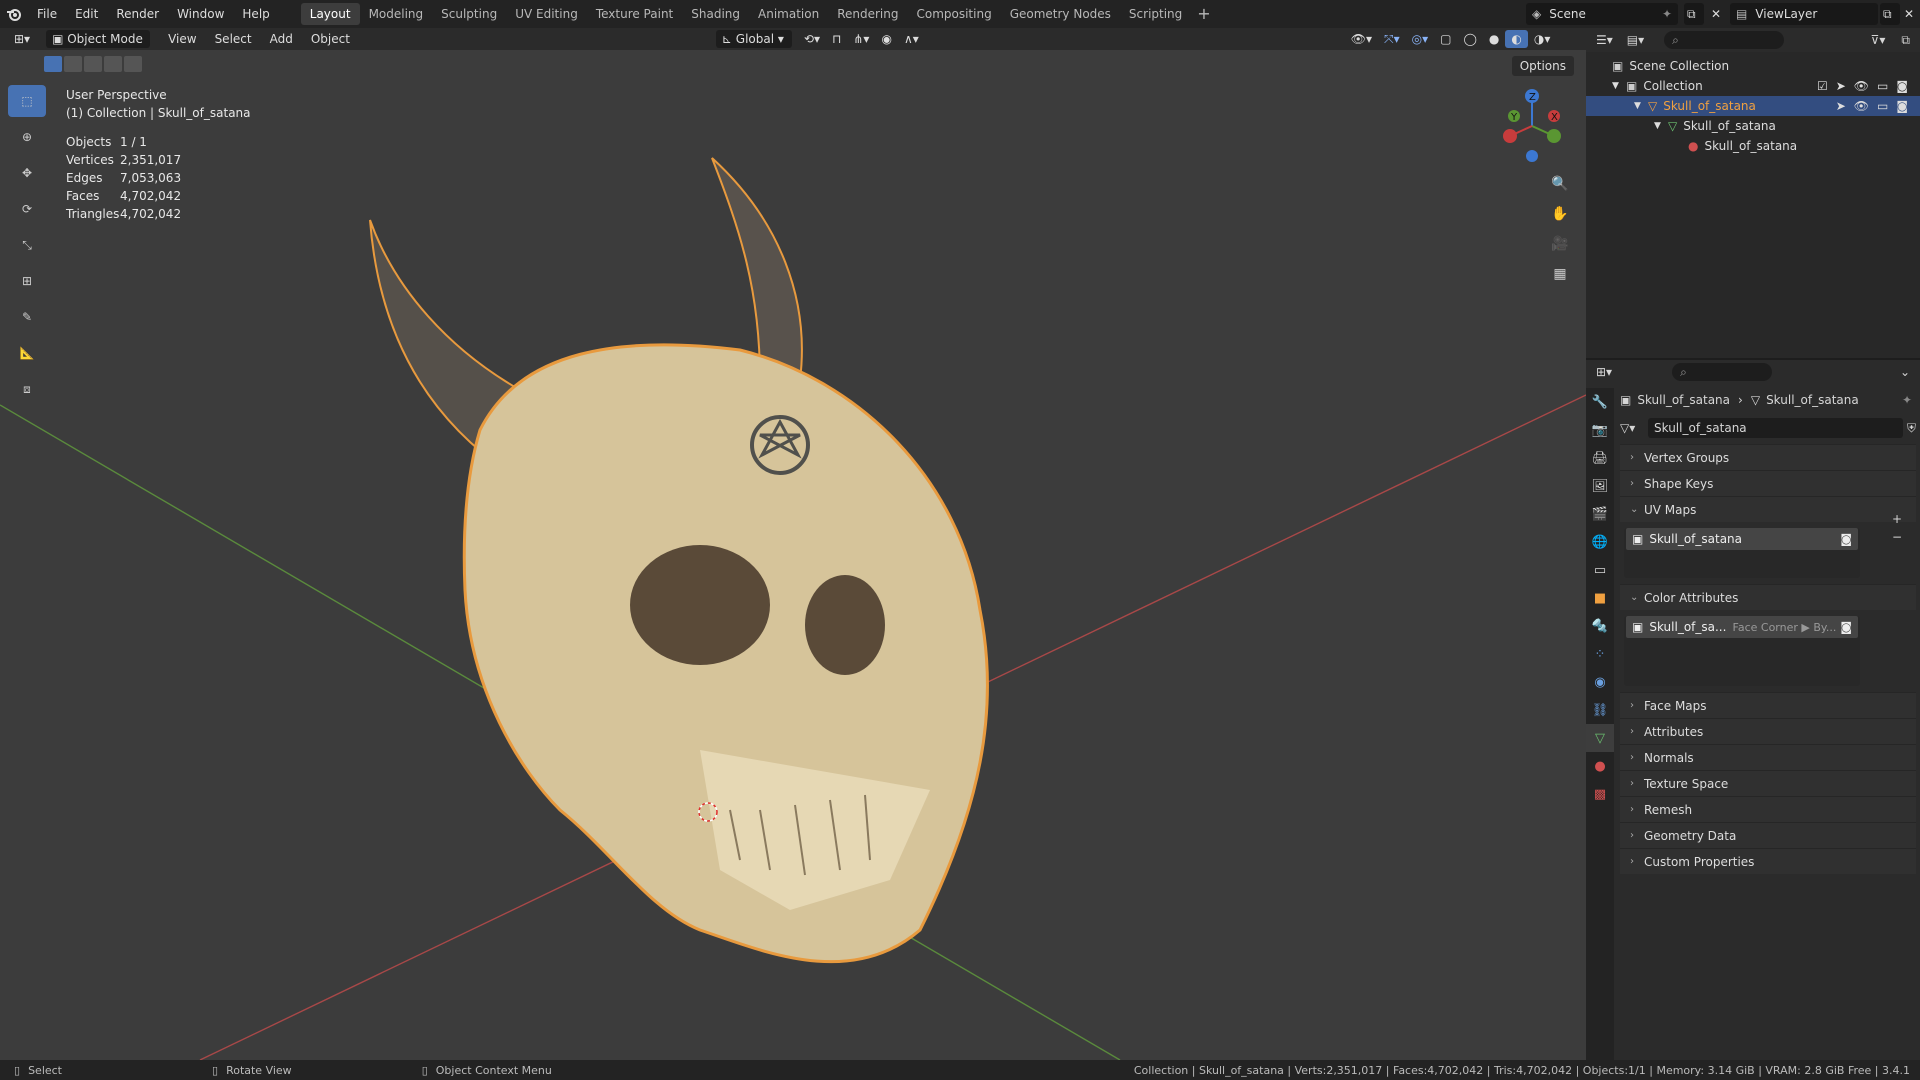  Describe the element at coordinates (200, 14) in the screenshot. I see `menu-window: Window` at that location.